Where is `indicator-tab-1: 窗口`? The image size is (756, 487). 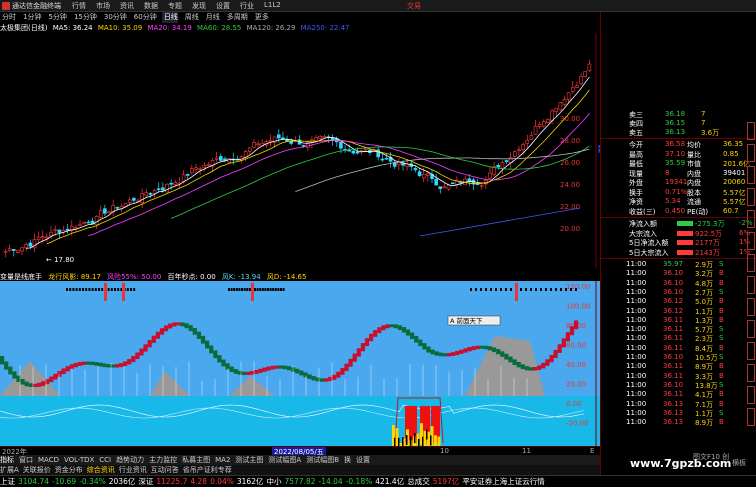
indicator-tab-1: 窗口 is located at coordinates (26, 460).